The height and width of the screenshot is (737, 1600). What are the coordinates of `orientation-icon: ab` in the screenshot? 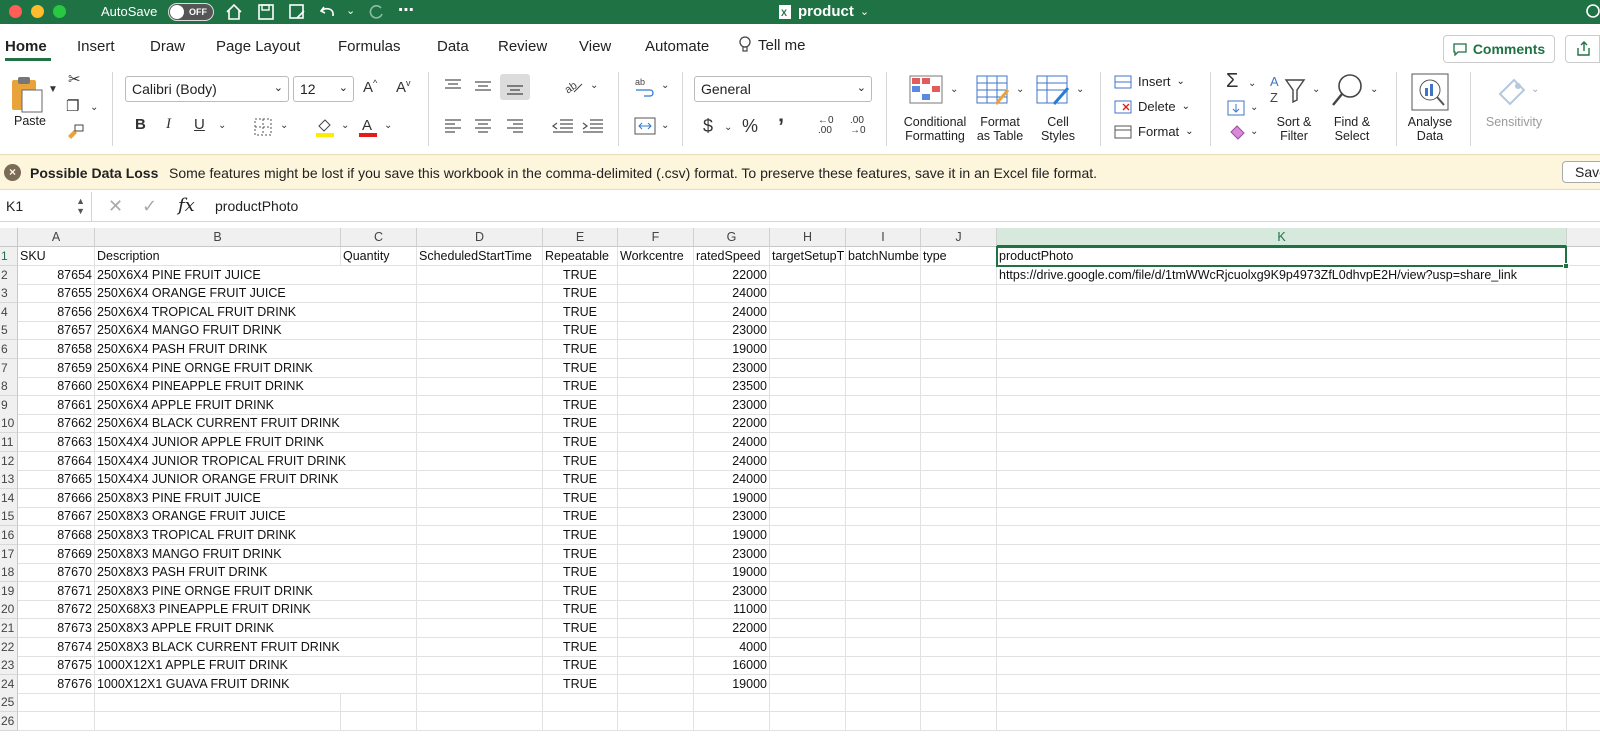 It's located at (573, 86).